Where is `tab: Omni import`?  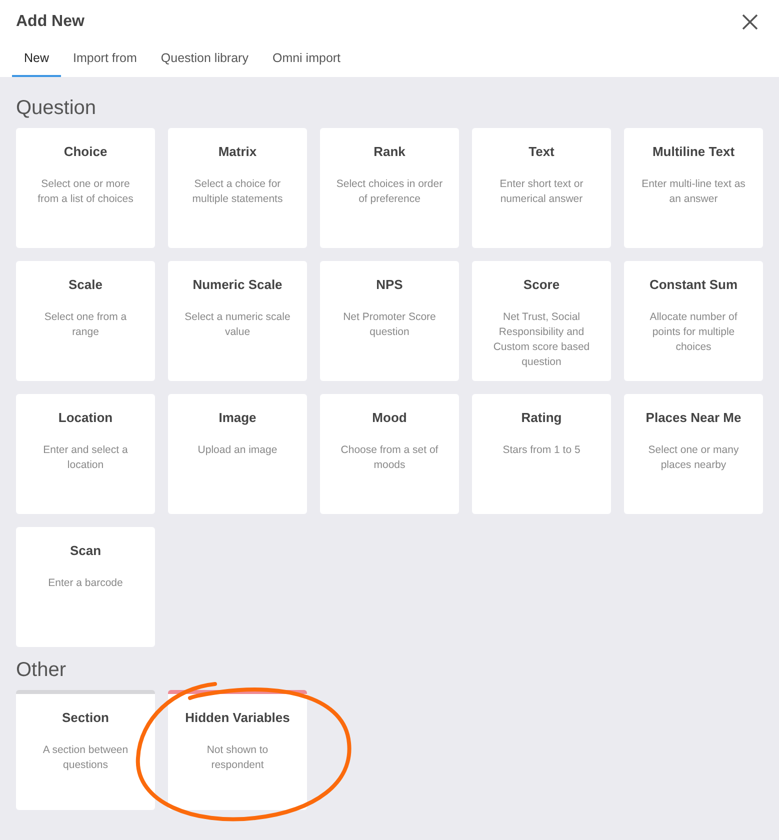 tab: Omni import is located at coordinates (306, 60).